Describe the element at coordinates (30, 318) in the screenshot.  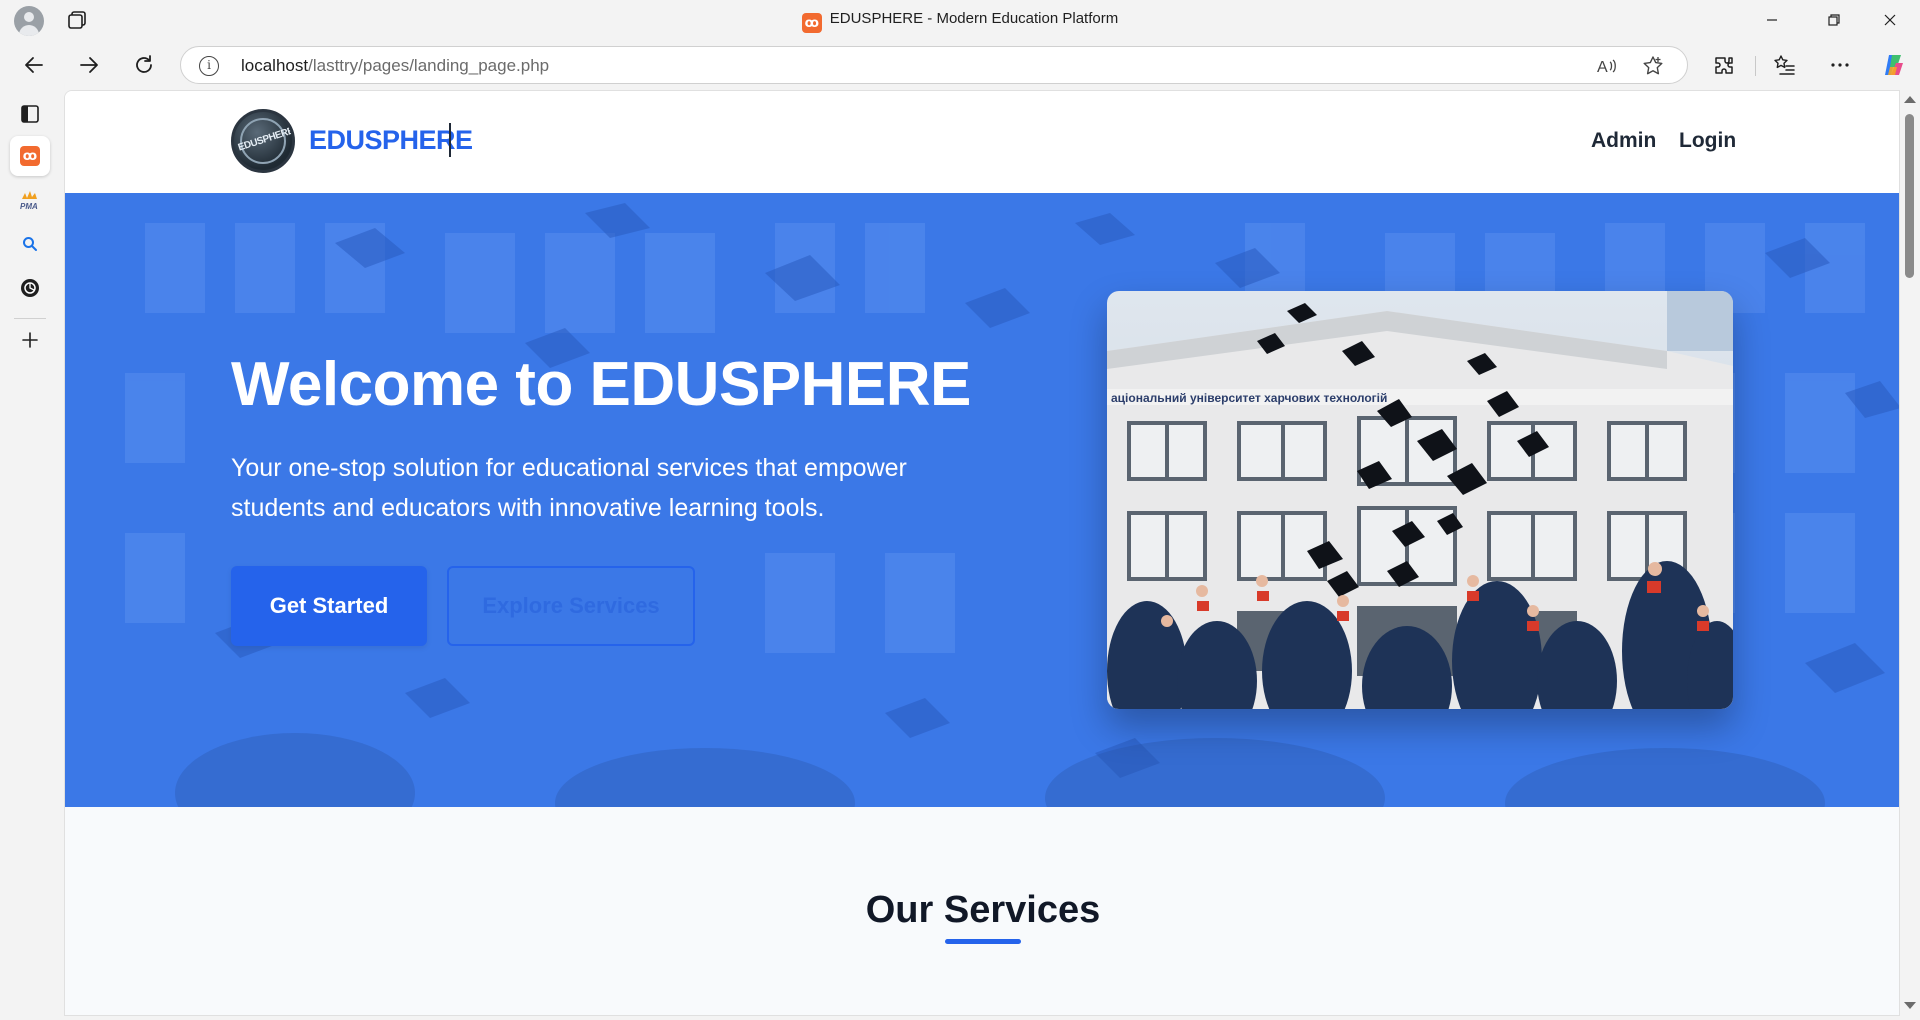
I see `sidebar-divider` at that location.